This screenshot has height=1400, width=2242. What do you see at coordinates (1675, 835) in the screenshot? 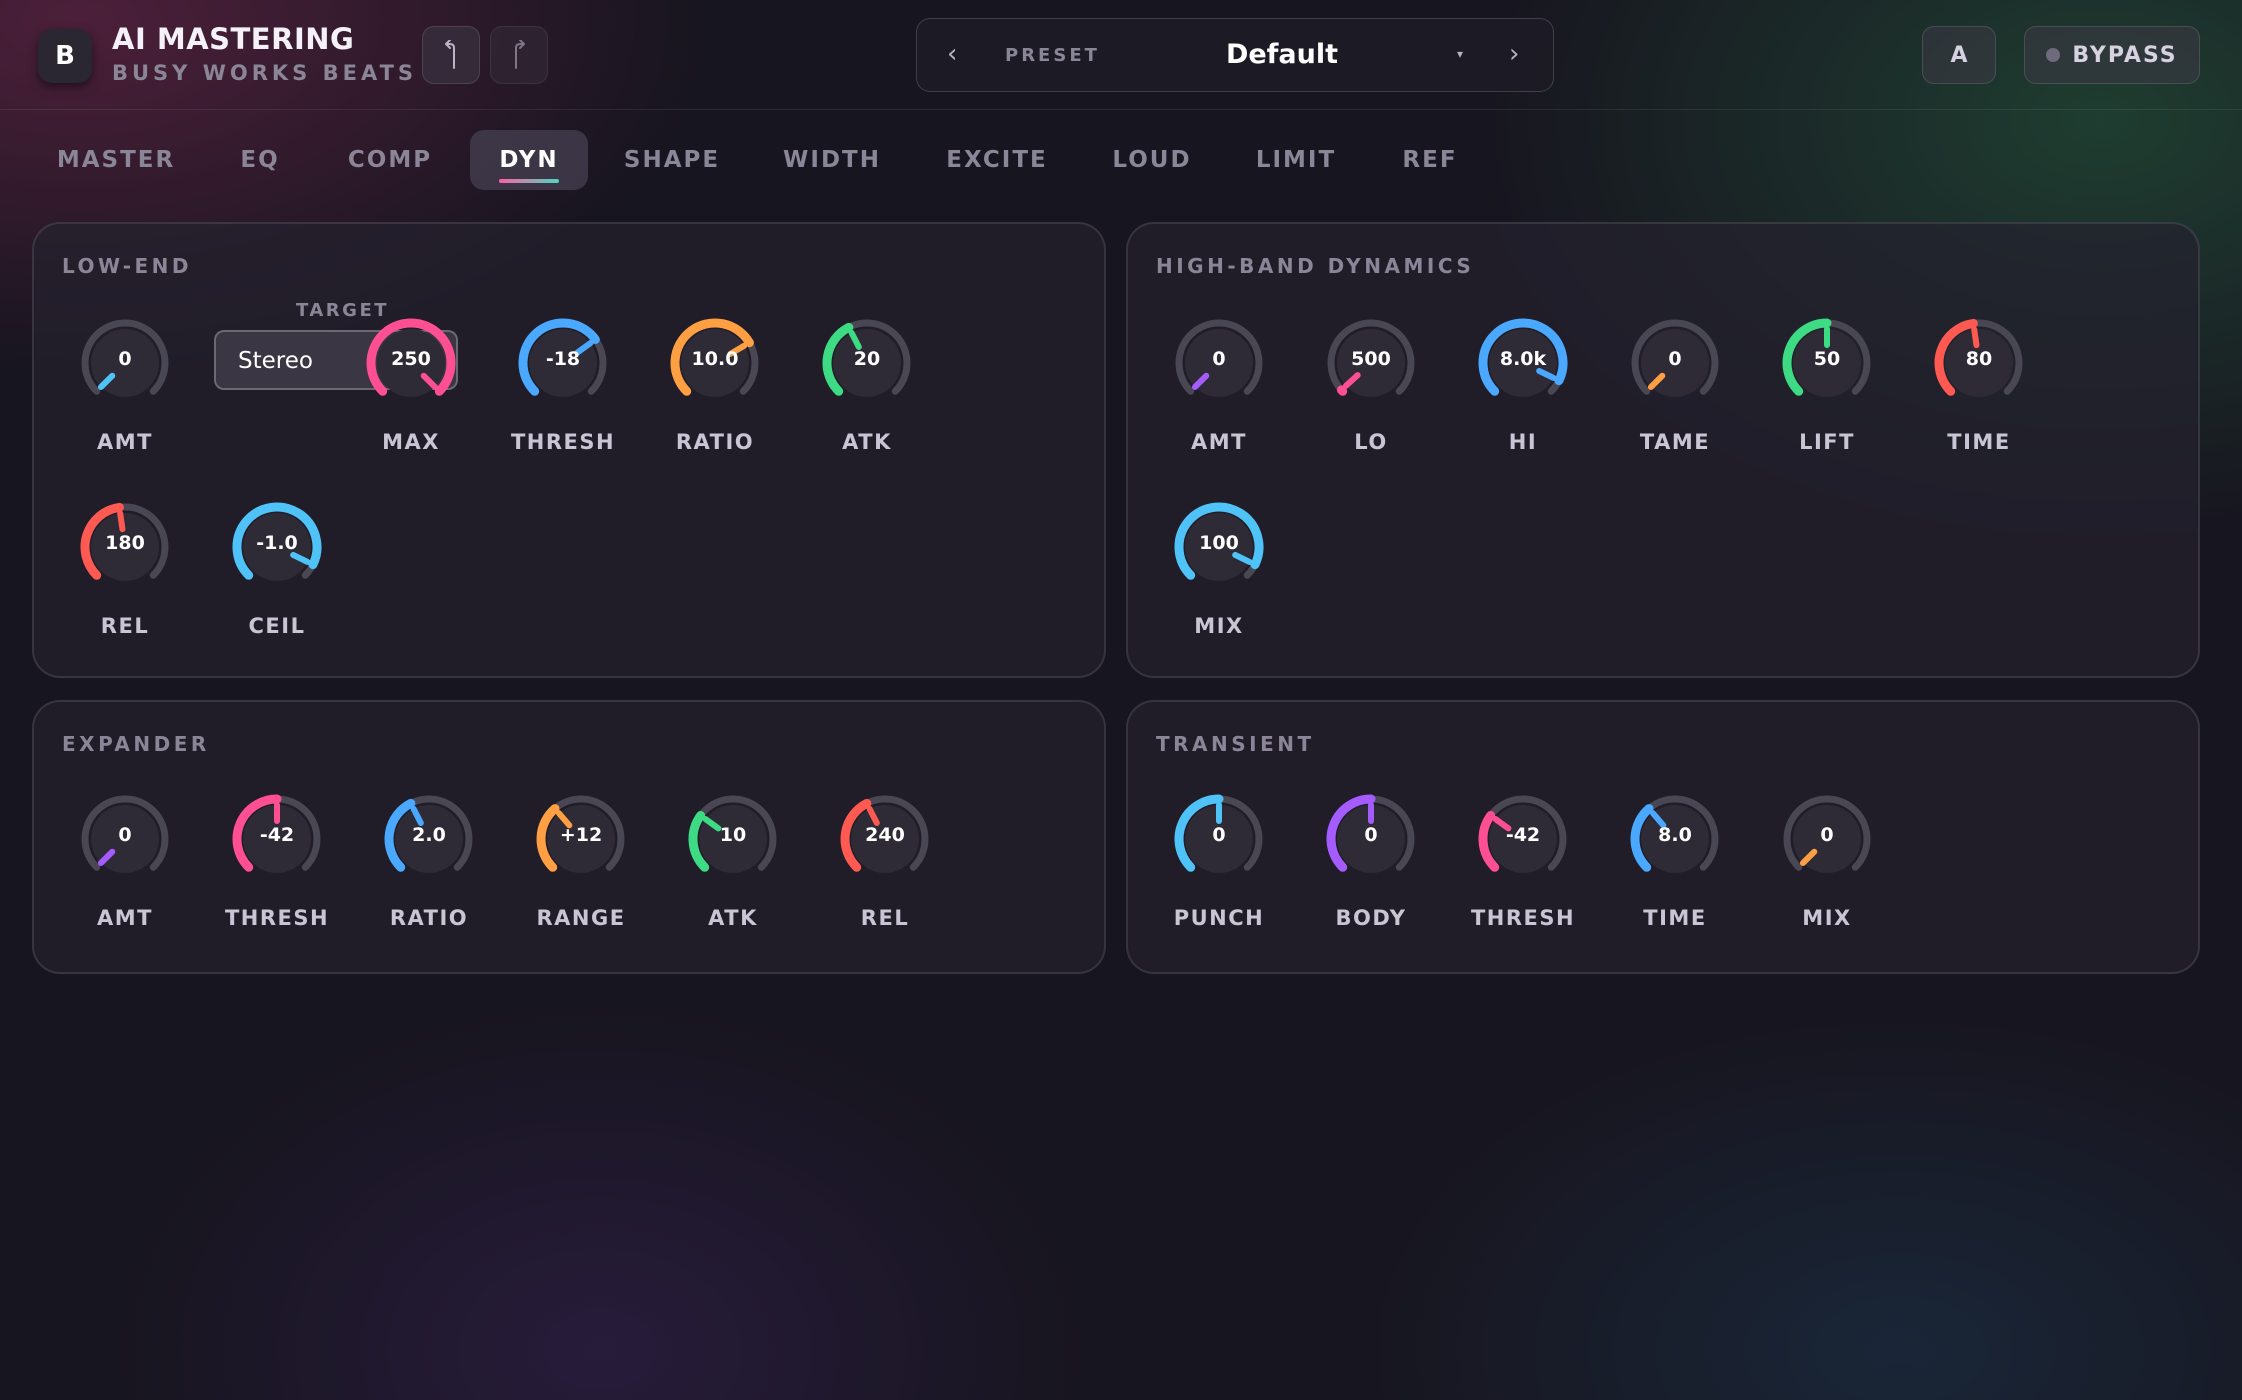
I see `knob-value: 8.0` at bounding box center [1675, 835].